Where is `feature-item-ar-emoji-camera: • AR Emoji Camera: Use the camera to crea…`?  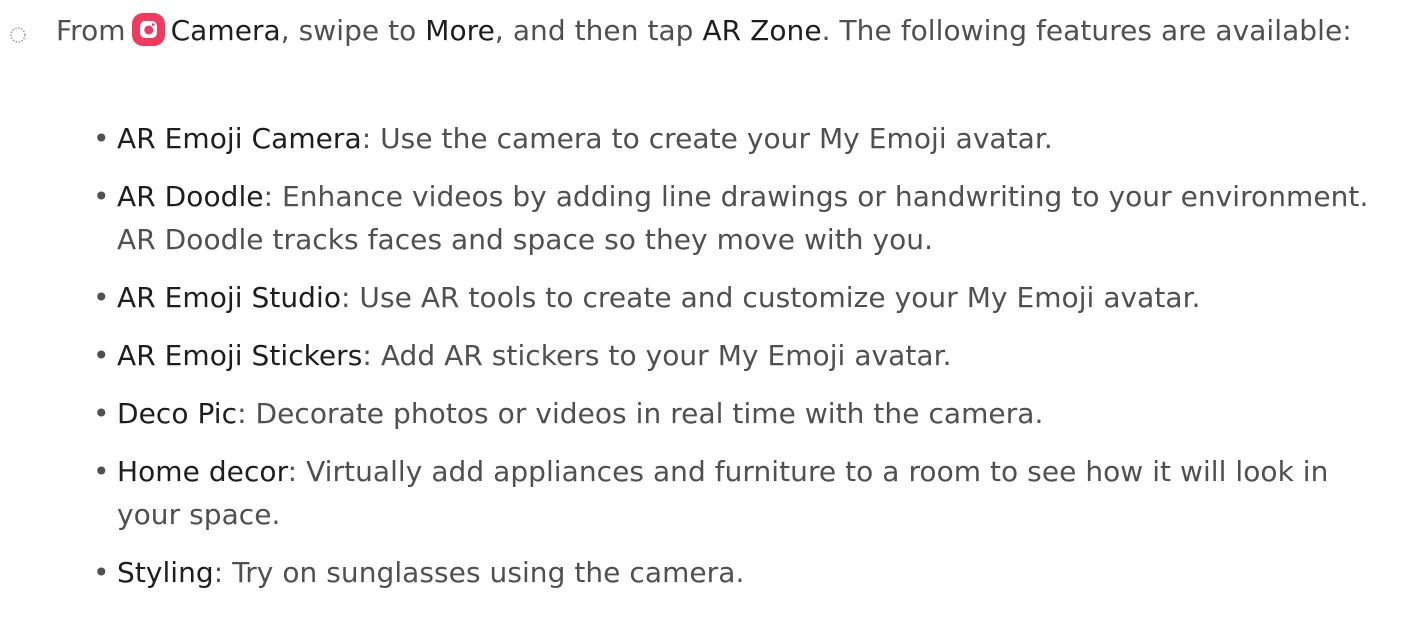
feature-item-ar-emoji-camera: • AR Emoji Camera: Use the camera to crea… is located at coordinates (743, 138).